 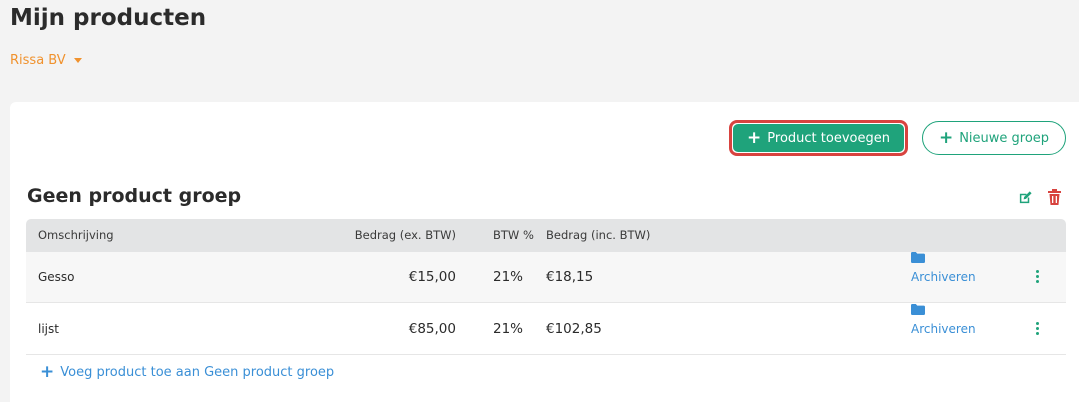 I want to click on new-group-button-label: Nieuwe groep, so click(x=1004, y=138).